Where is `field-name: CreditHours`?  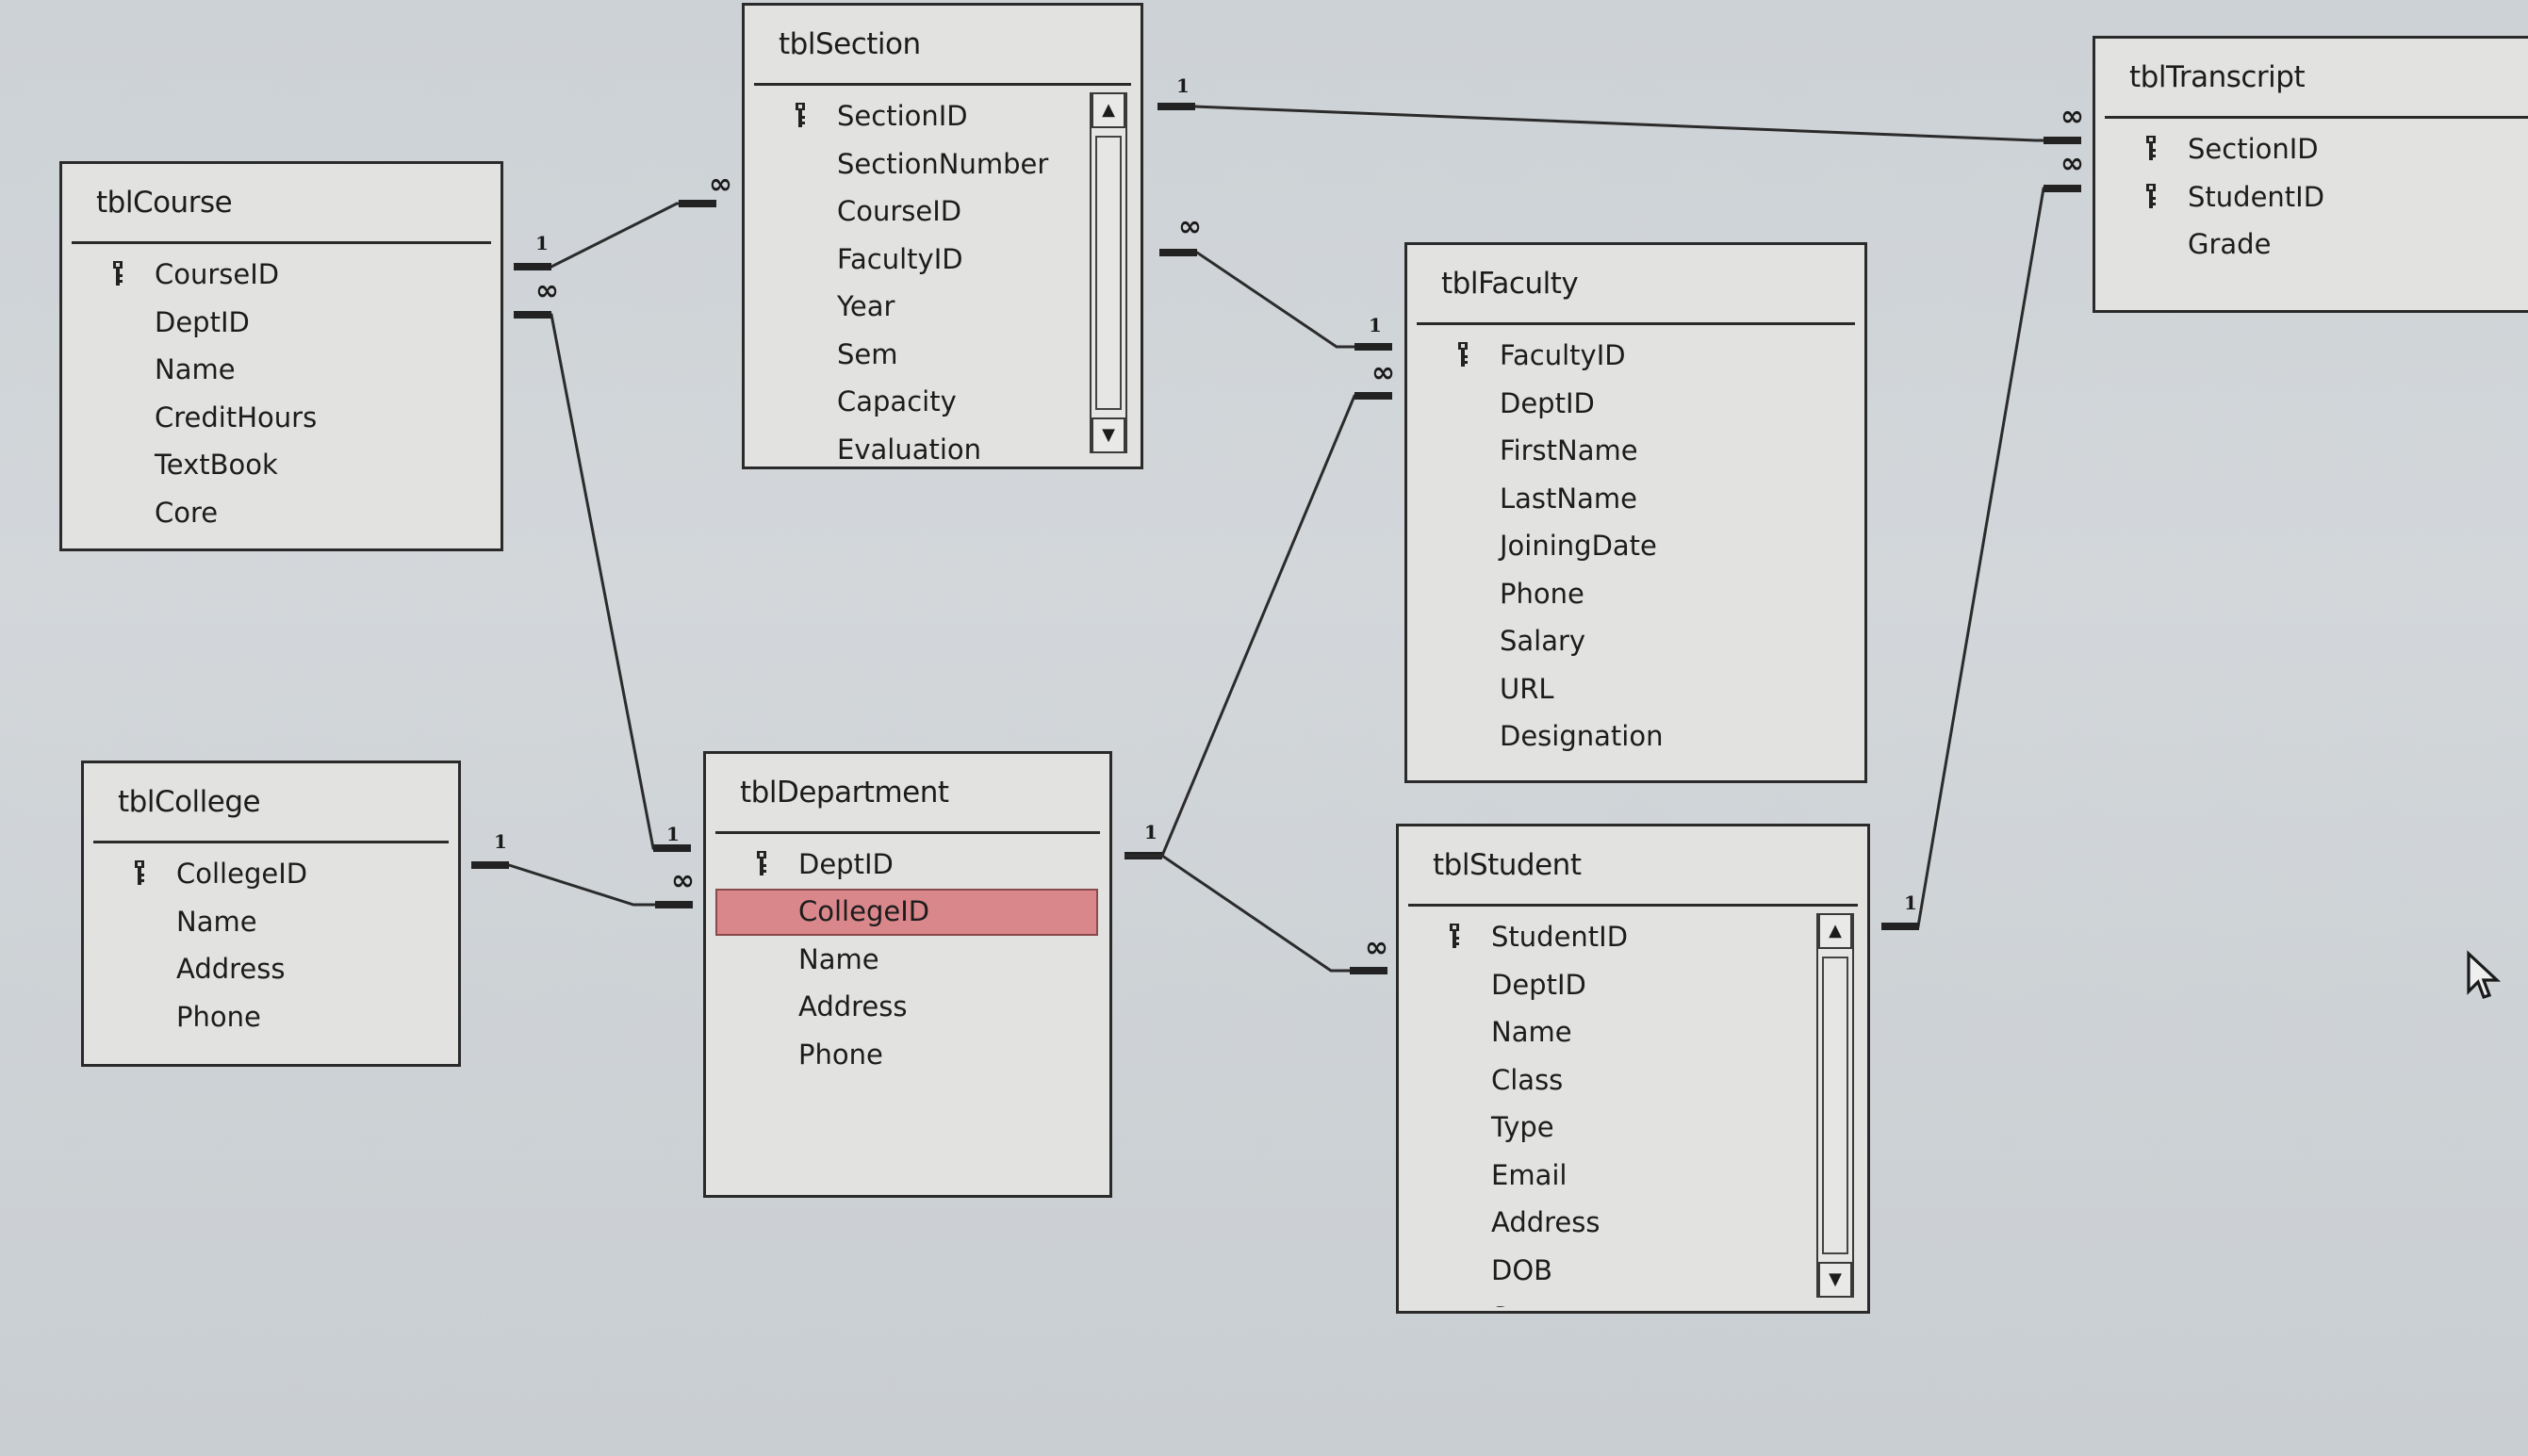
field-name: CreditHours is located at coordinates (236, 417).